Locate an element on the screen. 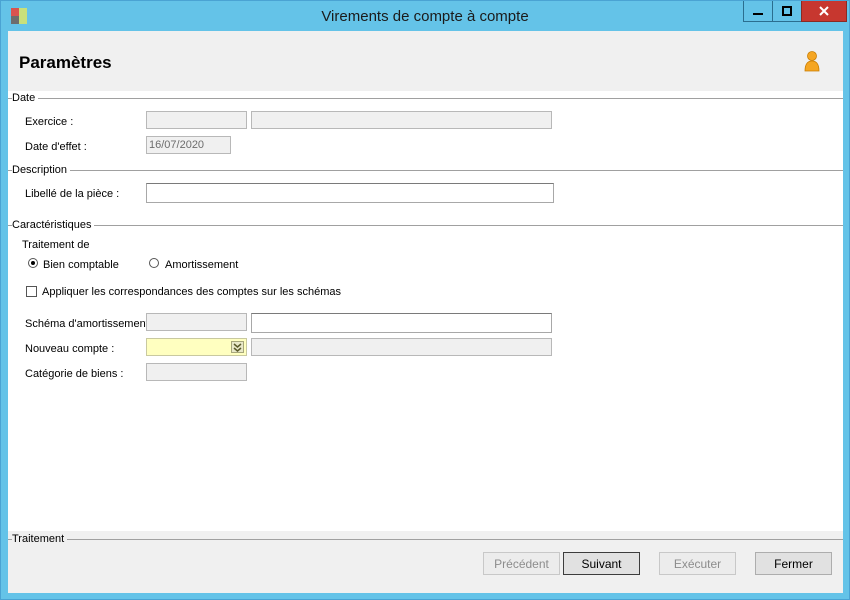  close-button is located at coordinates (824, 11).